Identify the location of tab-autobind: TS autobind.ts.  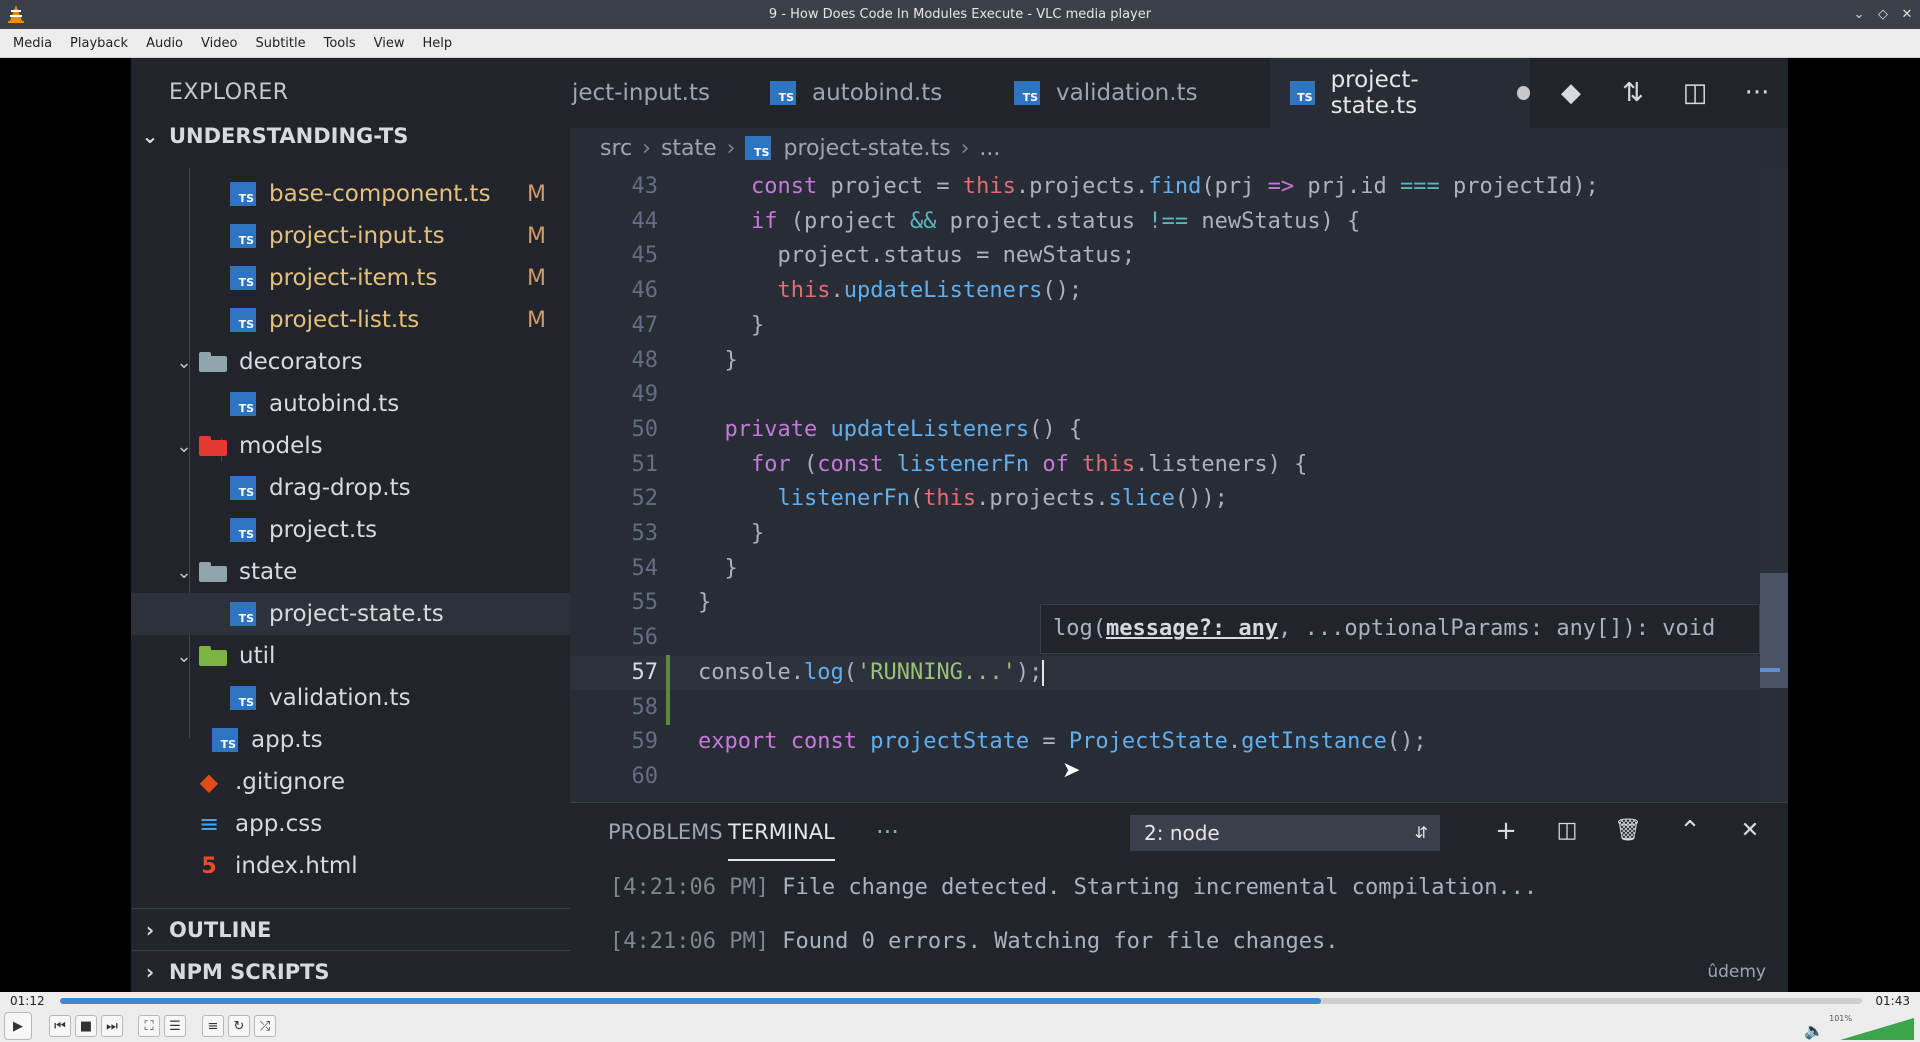
(885, 93).